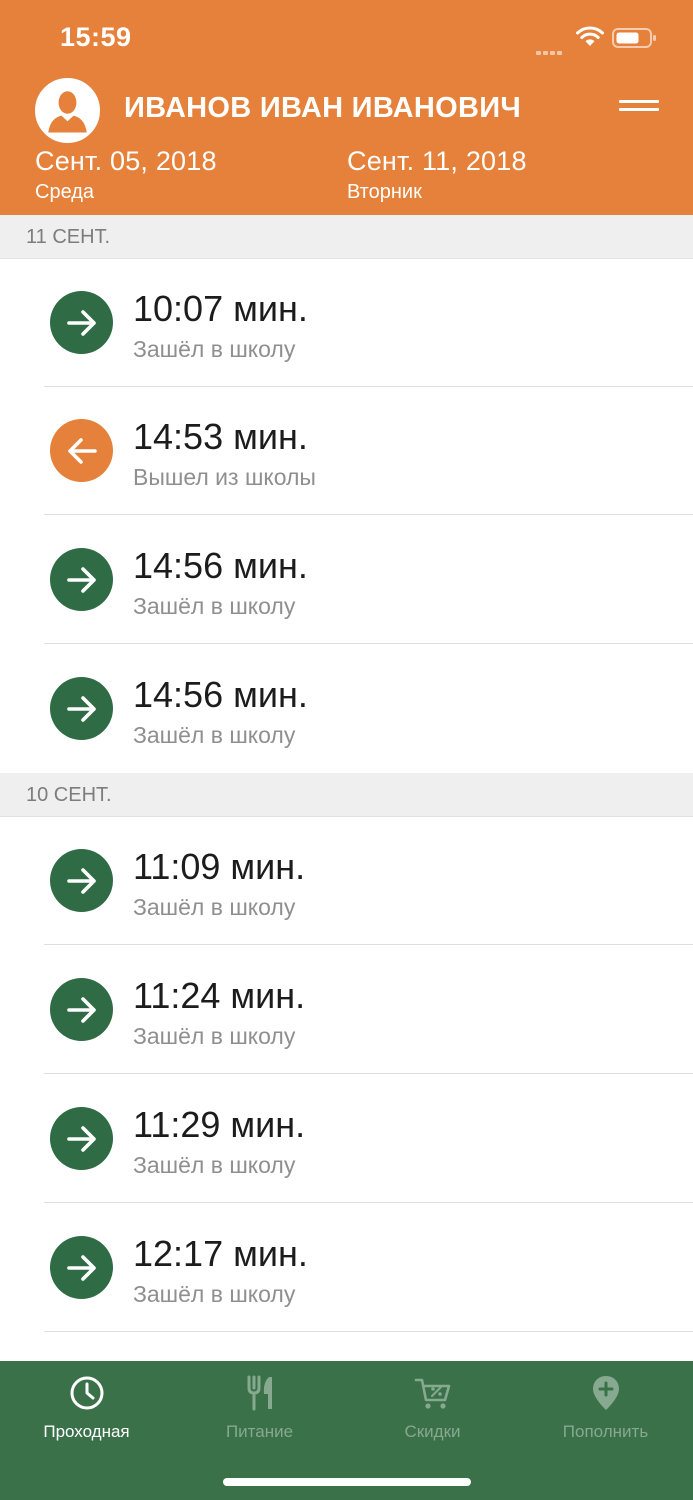 The height and width of the screenshot is (1500, 693). Describe the element at coordinates (346, 322) in the screenshot. I see `list-item: 10:07 мин. Зашёл в школу` at that location.